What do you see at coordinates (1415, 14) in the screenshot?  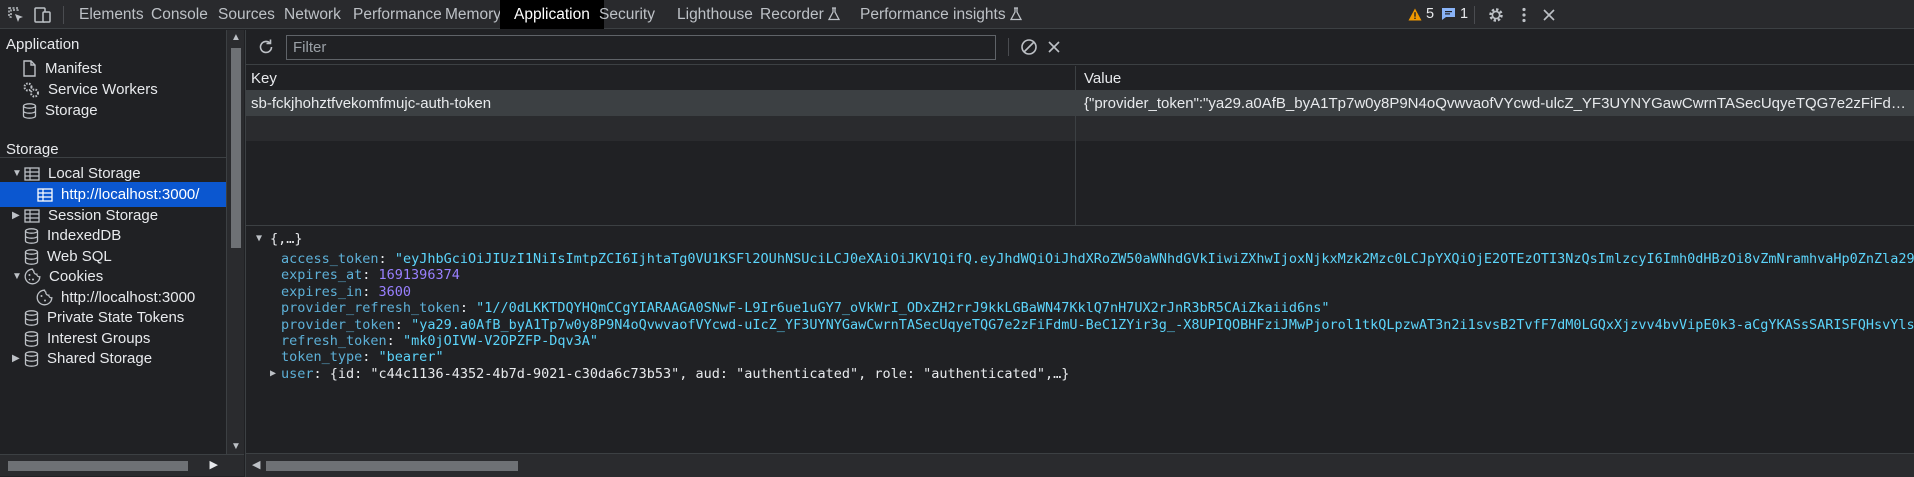 I see `warning-icon` at bounding box center [1415, 14].